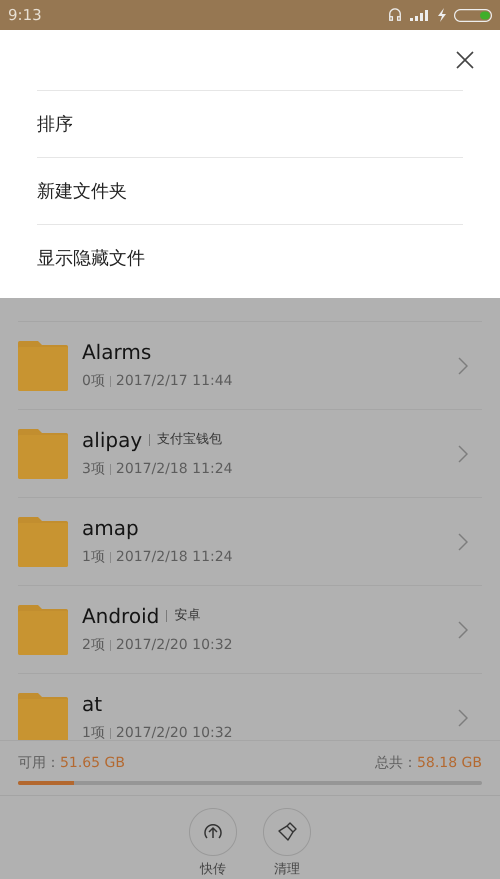 This screenshot has width=500, height=879. Describe the element at coordinates (112, 440) in the screenshot. I see `folder-name: alipay` at that location.